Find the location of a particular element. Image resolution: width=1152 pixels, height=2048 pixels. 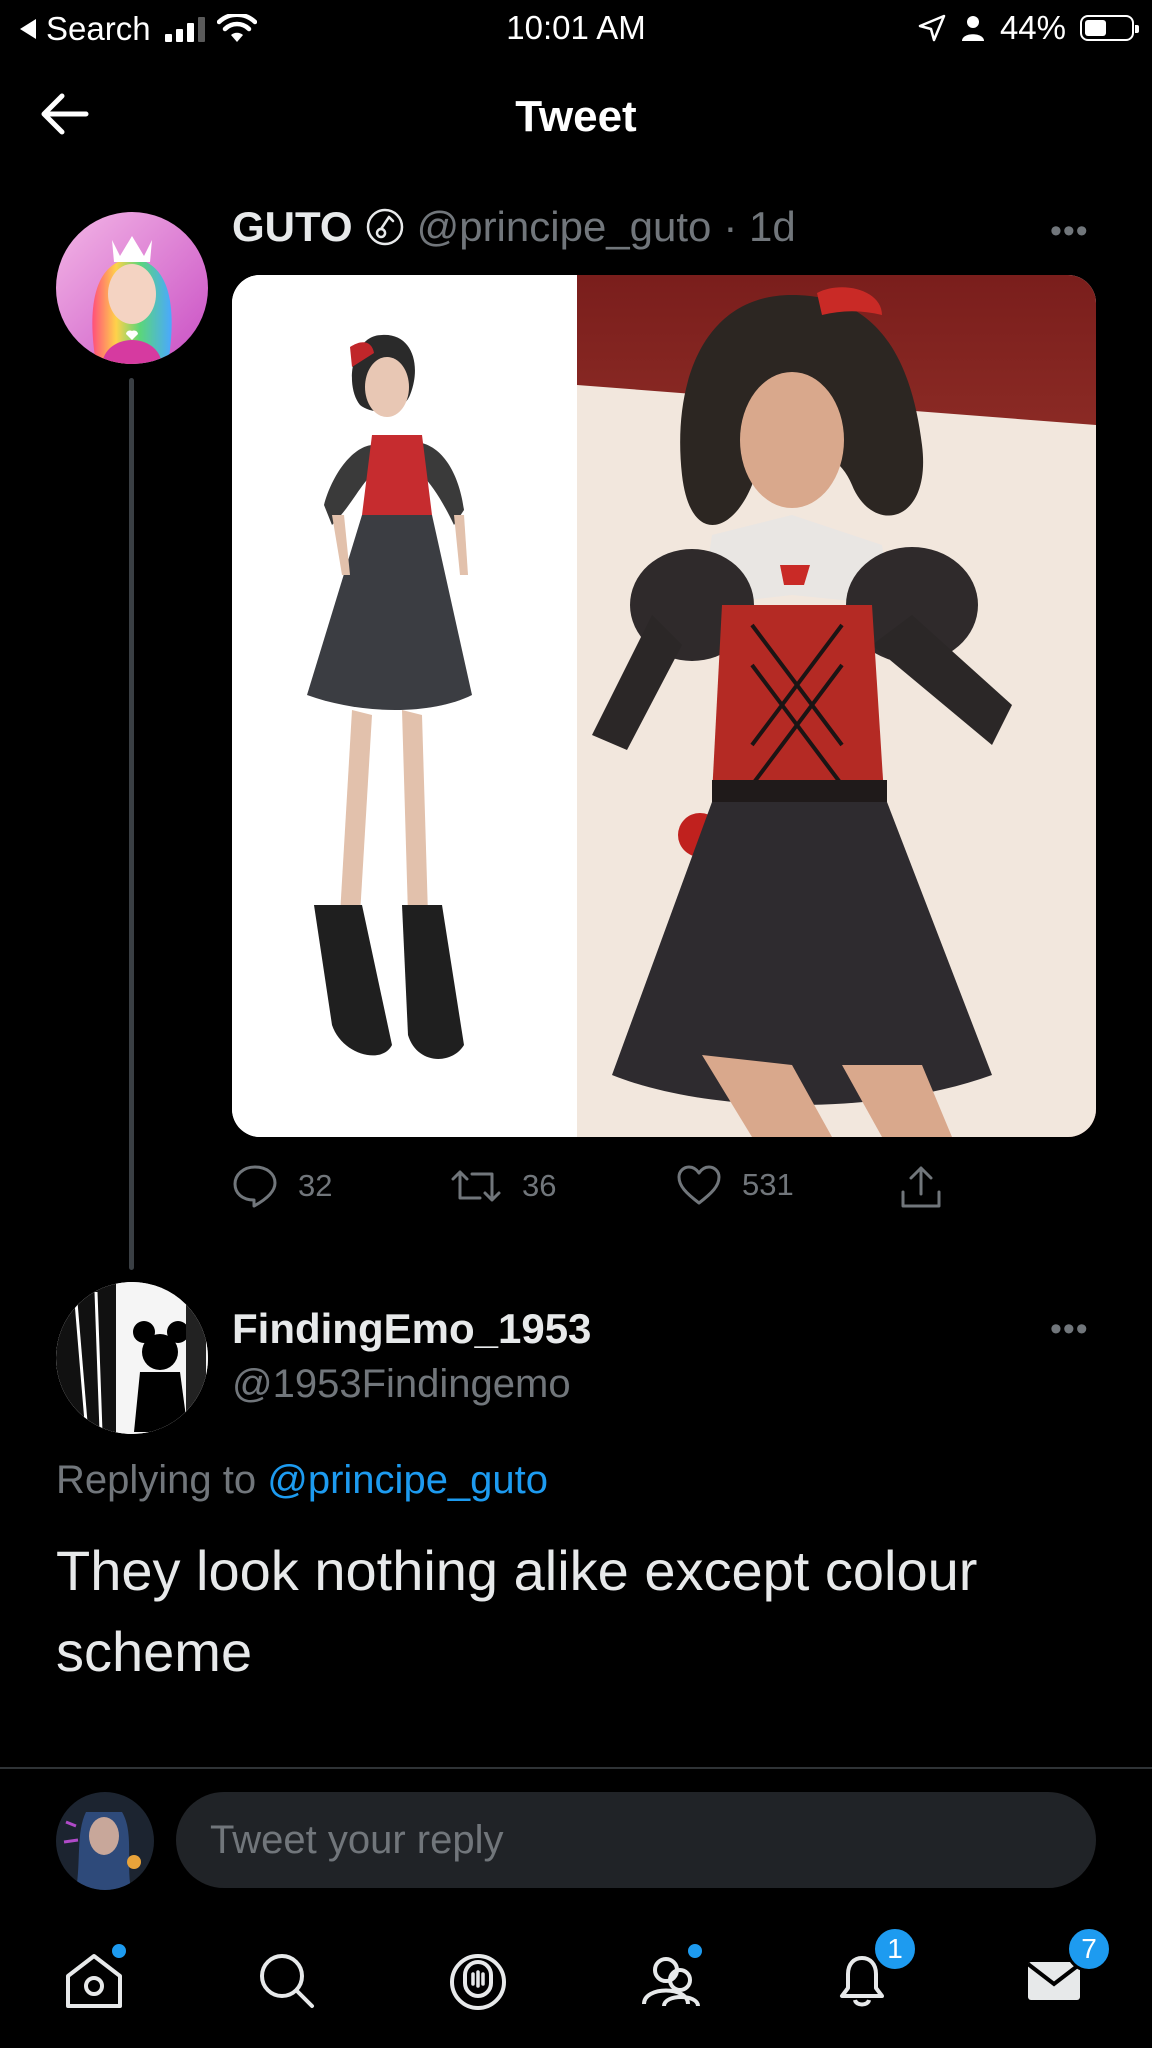

author-avatar is located at coordinates (132, 288).